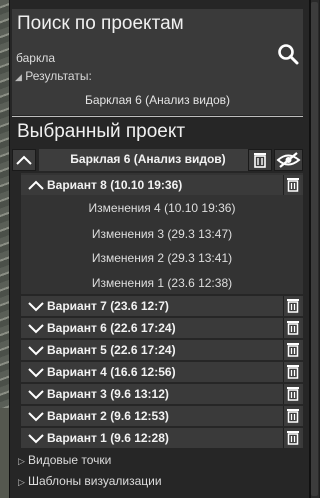  I want to click on tree-item-templates: ▷ Шаблоны визуализации, so click(90, 481).